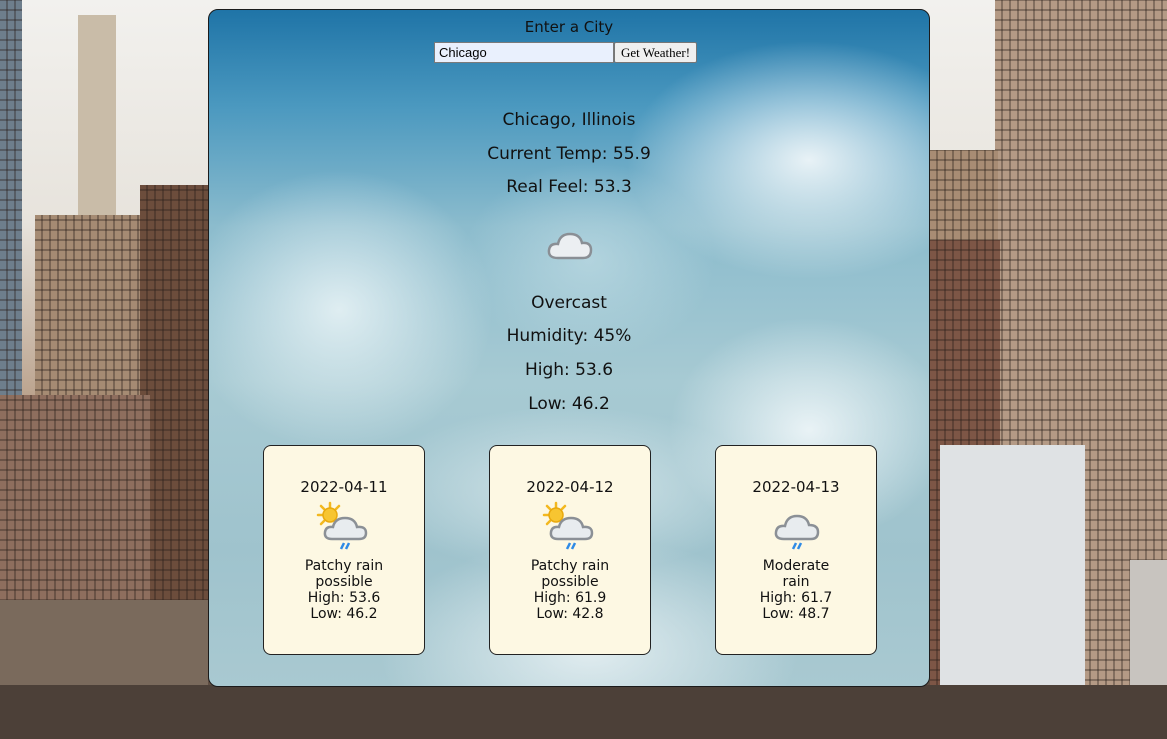  I want to click on forecast-high: High: 53.6, so click(344, 598).